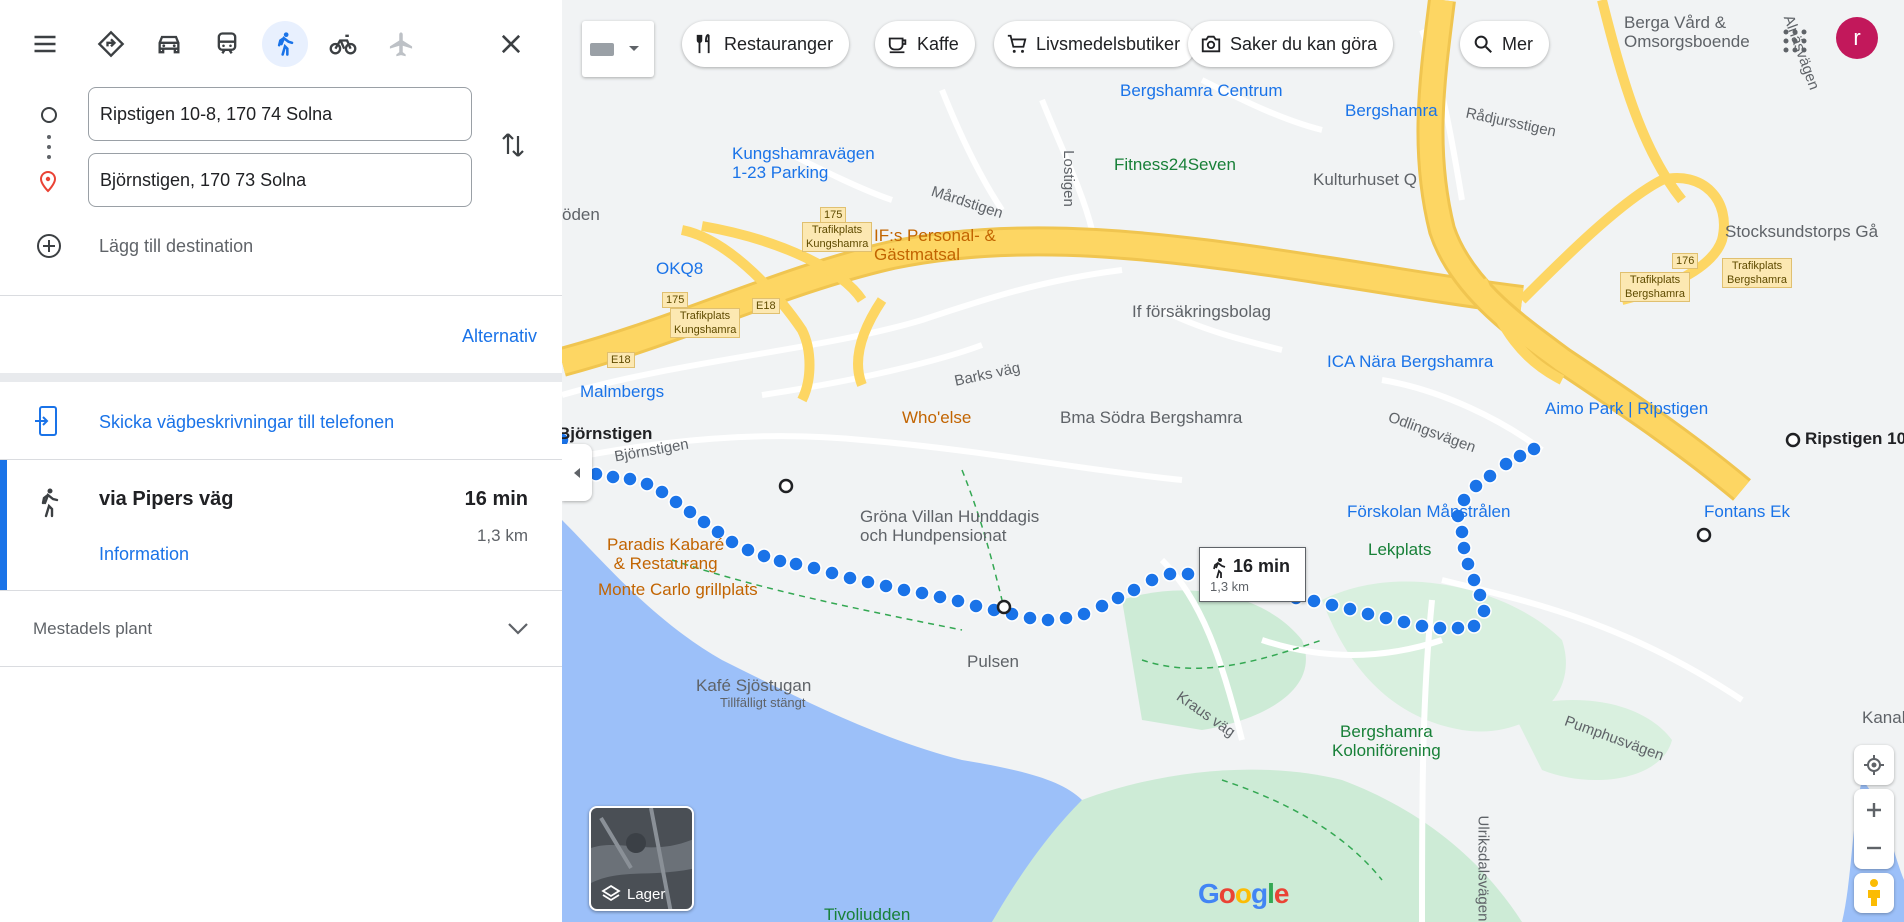 This screenshot has width=1904, height=922. Describe the element at coordinates (1175, 164) in the screenshot. I see `poi-label: Fitness24Seven` at that location.